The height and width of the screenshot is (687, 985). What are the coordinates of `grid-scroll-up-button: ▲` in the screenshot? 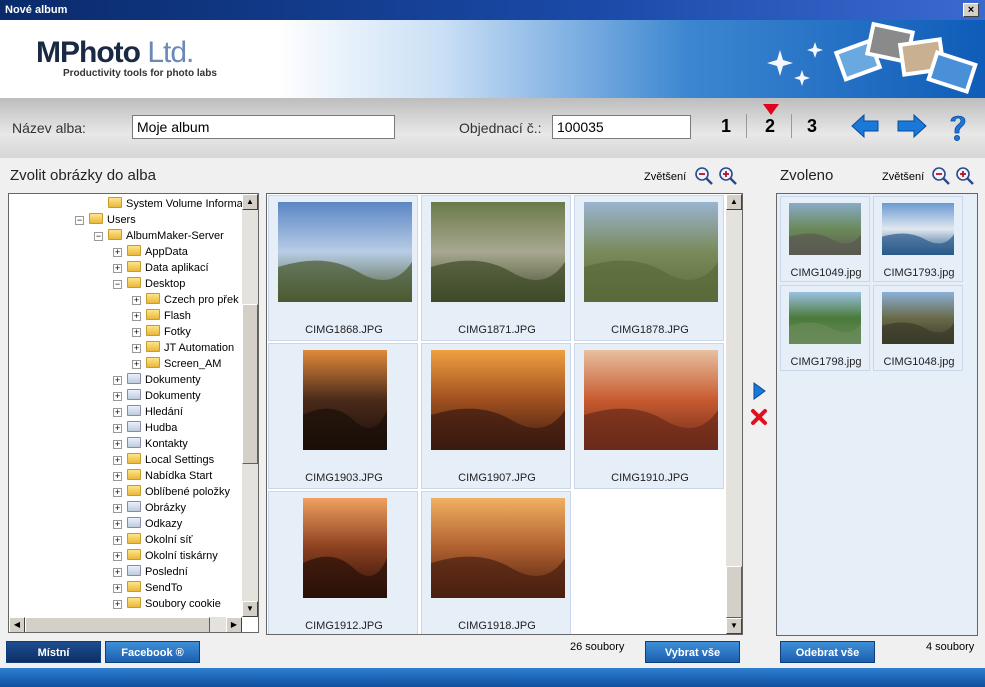 It's located at (734, 202).